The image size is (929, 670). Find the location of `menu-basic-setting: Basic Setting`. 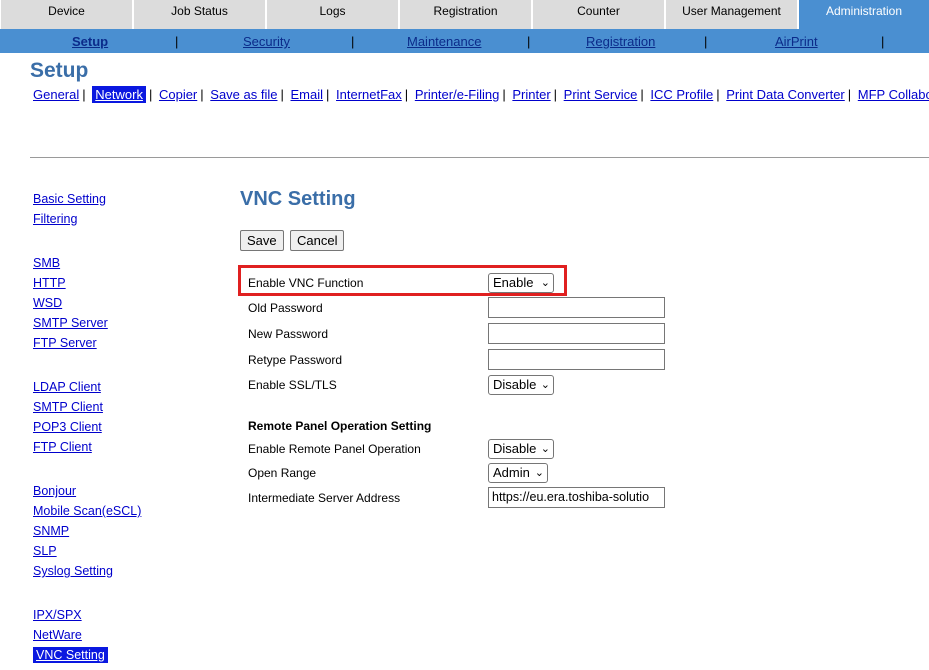

menu-basic-setting: Basic Setting is located at coordinates (69, 199).